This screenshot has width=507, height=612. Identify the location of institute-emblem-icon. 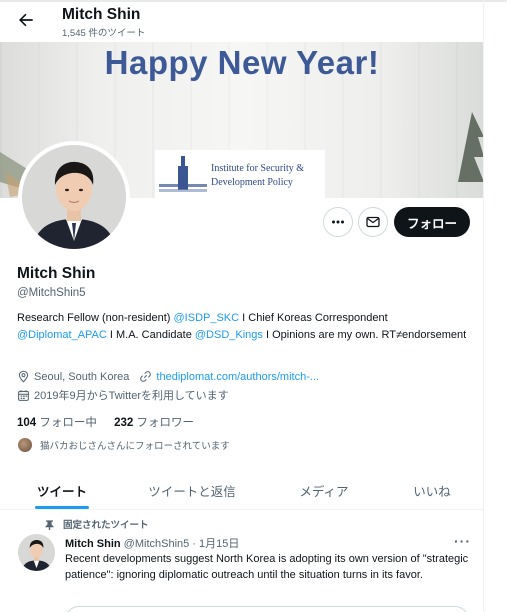
(183, 174).